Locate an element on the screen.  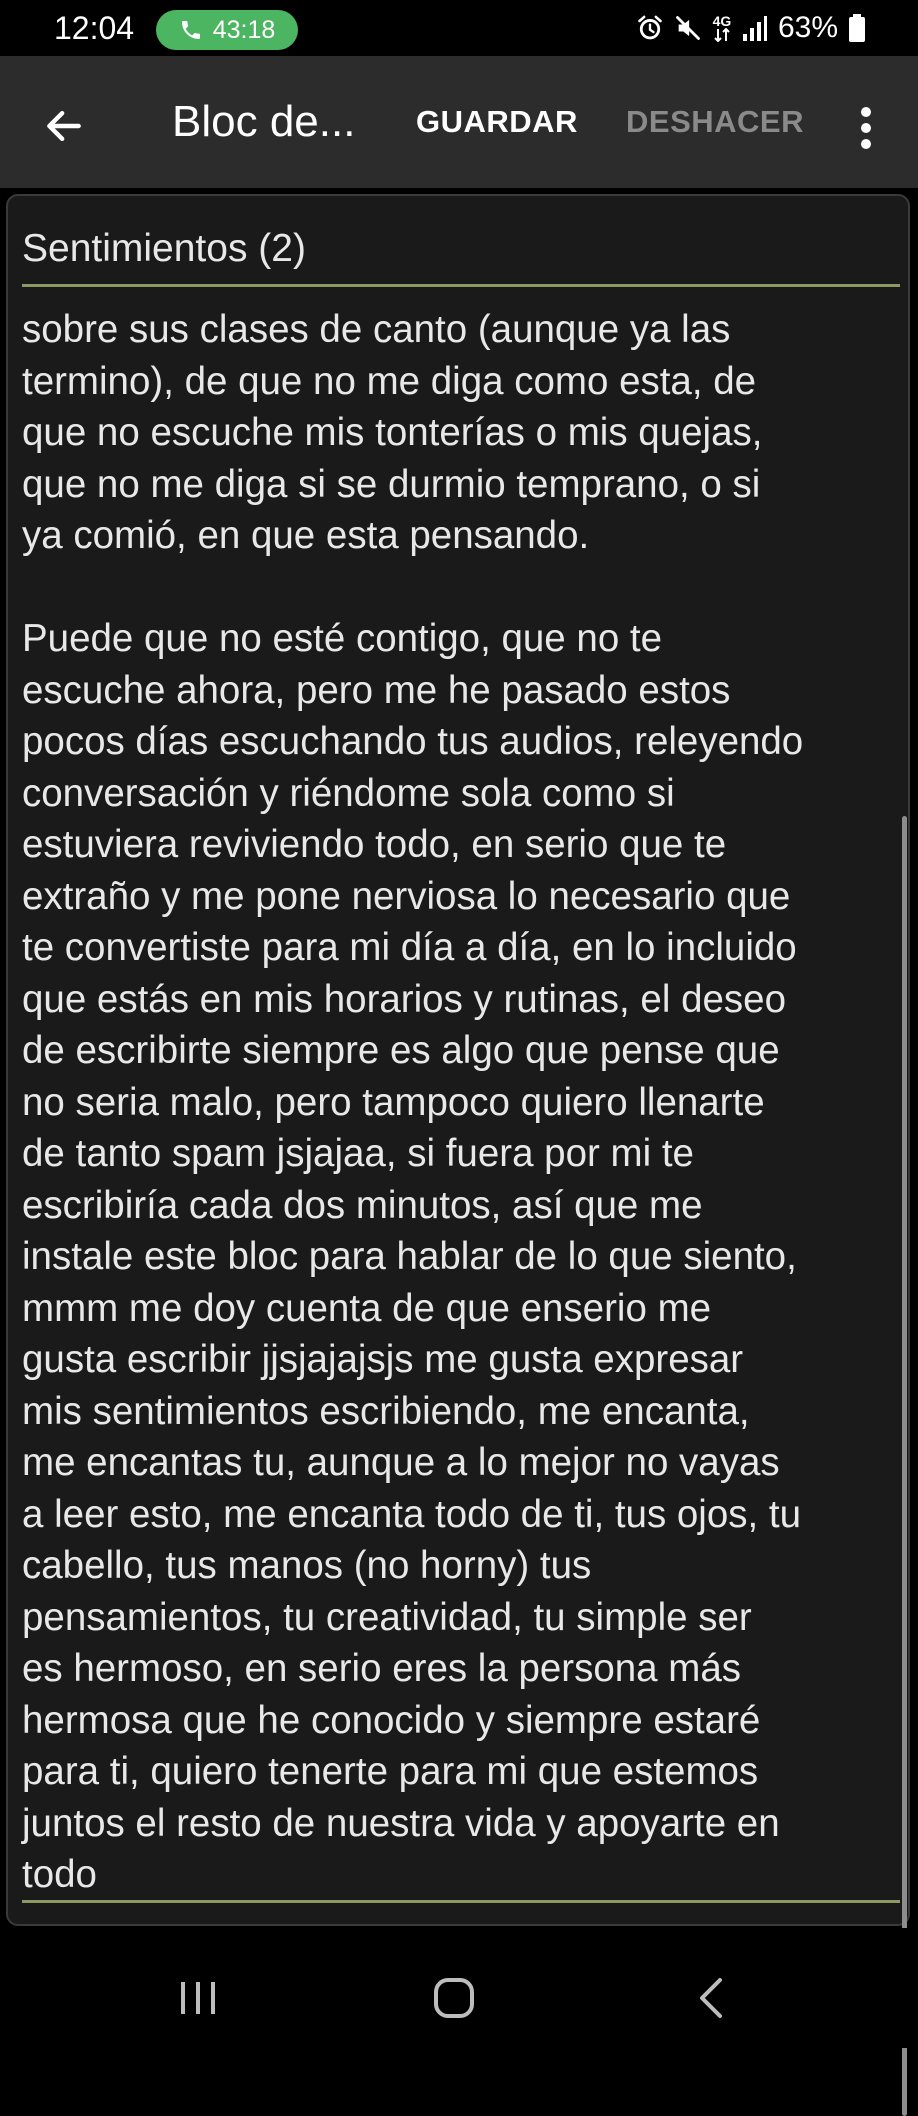
app-toolbar: Bloc de... GUARDAR DESHACER is located at coordinates (459, 122).